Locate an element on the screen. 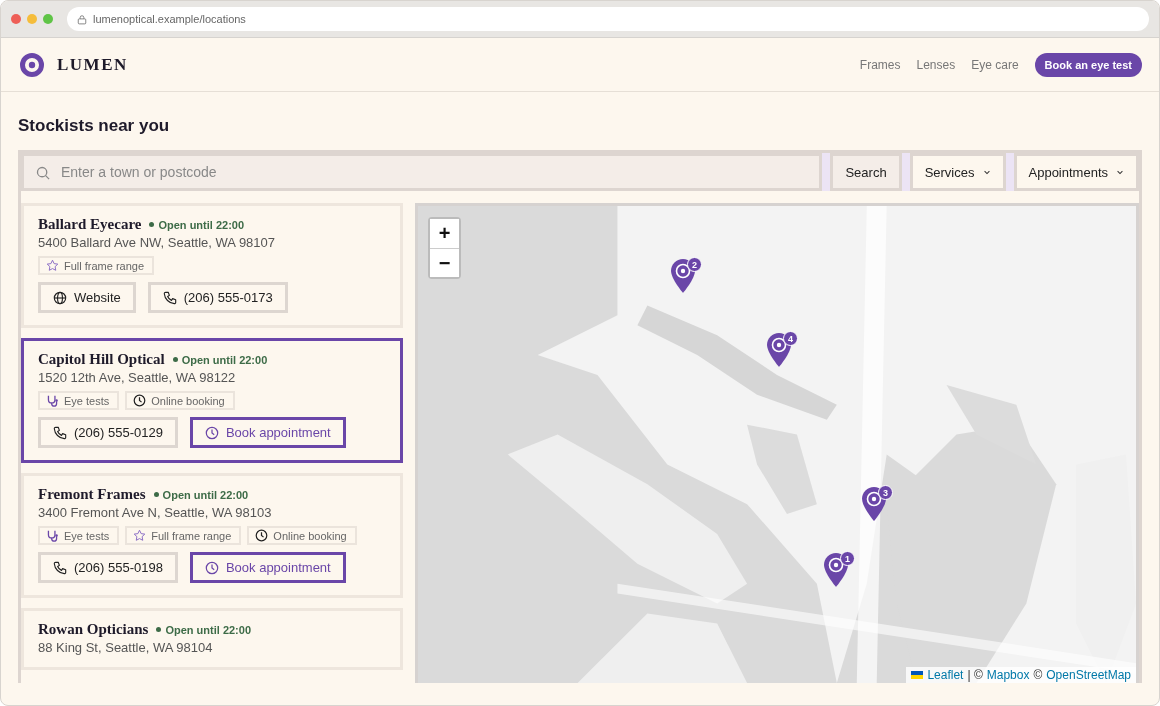 This screenshot has width=1160, height=706. store-address: 1520 12th Ave, Seattle, WA 98122 is located at coordinates (137, 377).